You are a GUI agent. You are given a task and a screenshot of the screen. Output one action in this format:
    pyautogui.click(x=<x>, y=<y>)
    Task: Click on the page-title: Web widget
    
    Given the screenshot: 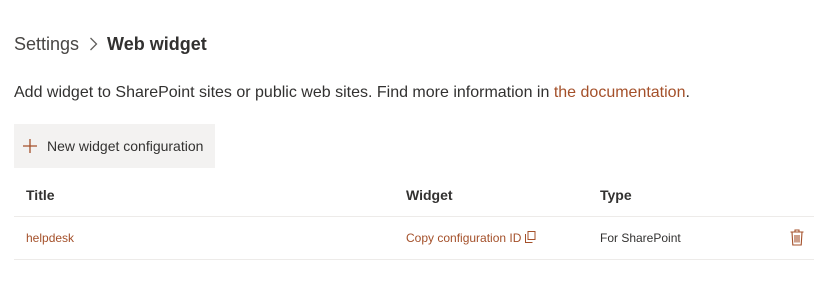 What is the action you would take?
    pyautogui.click(x=157, y=43)
    